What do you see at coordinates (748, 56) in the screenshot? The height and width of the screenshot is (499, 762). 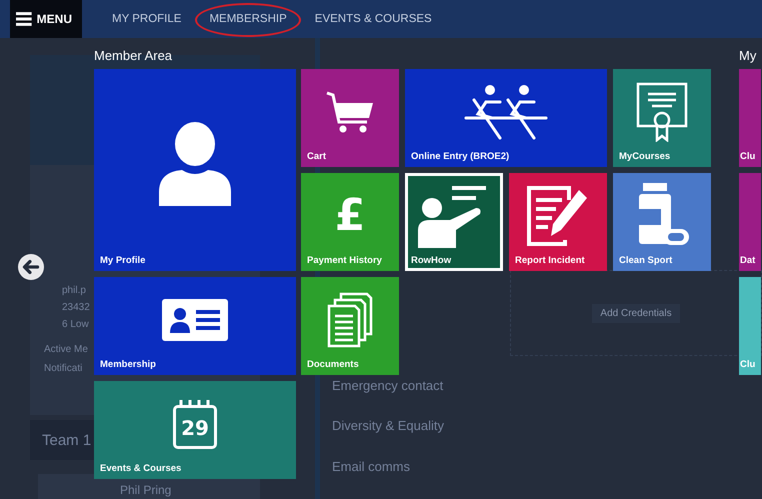 I see `section-title: My` at bounding box center [748, 56].